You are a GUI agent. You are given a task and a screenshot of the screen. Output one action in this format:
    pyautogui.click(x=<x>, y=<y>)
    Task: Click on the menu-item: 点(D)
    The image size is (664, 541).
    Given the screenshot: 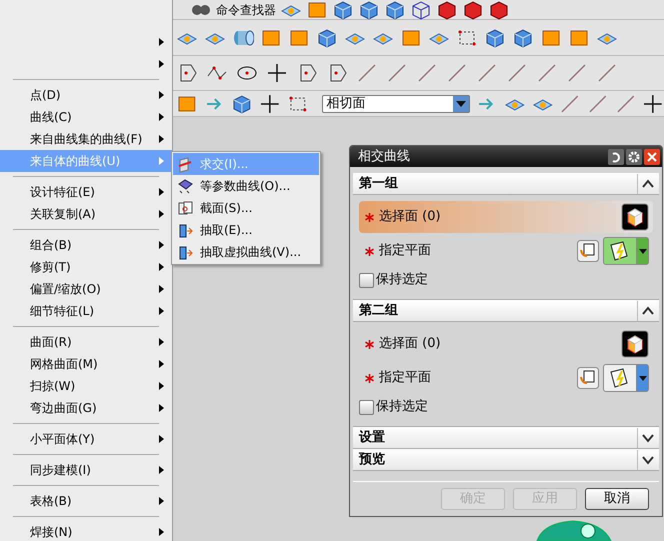 What is the action you would take?
    pyautogui.click(x=86, y=95)
    